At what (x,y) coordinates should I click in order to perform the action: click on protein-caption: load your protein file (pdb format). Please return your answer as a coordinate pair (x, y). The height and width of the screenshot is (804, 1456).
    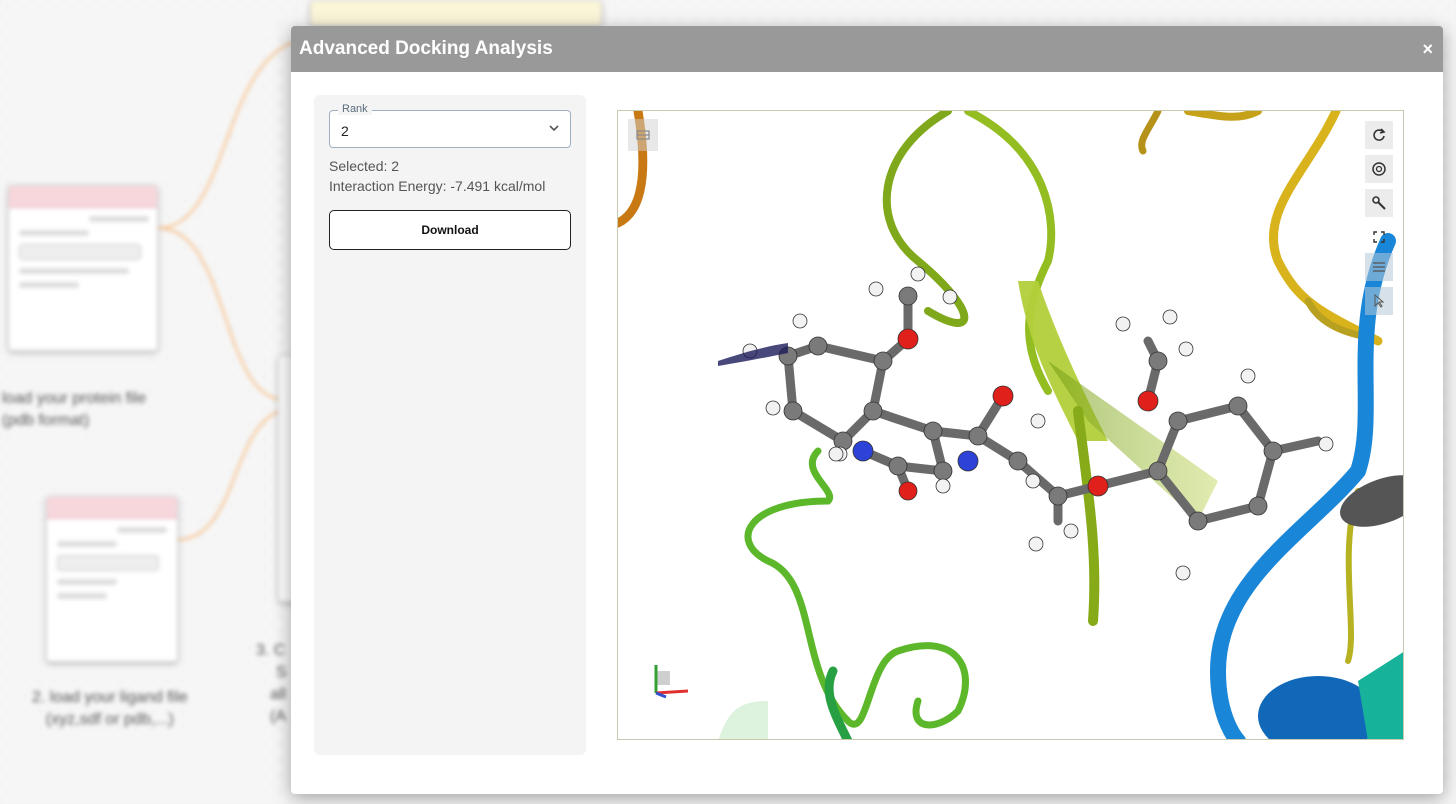
    Looking at the image, I should click on (74, 409).